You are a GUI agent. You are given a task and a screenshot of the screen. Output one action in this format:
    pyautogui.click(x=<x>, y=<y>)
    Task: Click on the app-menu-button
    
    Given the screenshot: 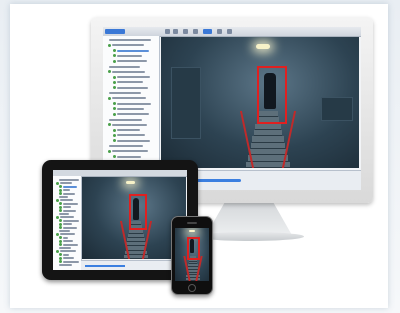 What is the action you would take?
    pyautogui.click(x=115, y=31)
    